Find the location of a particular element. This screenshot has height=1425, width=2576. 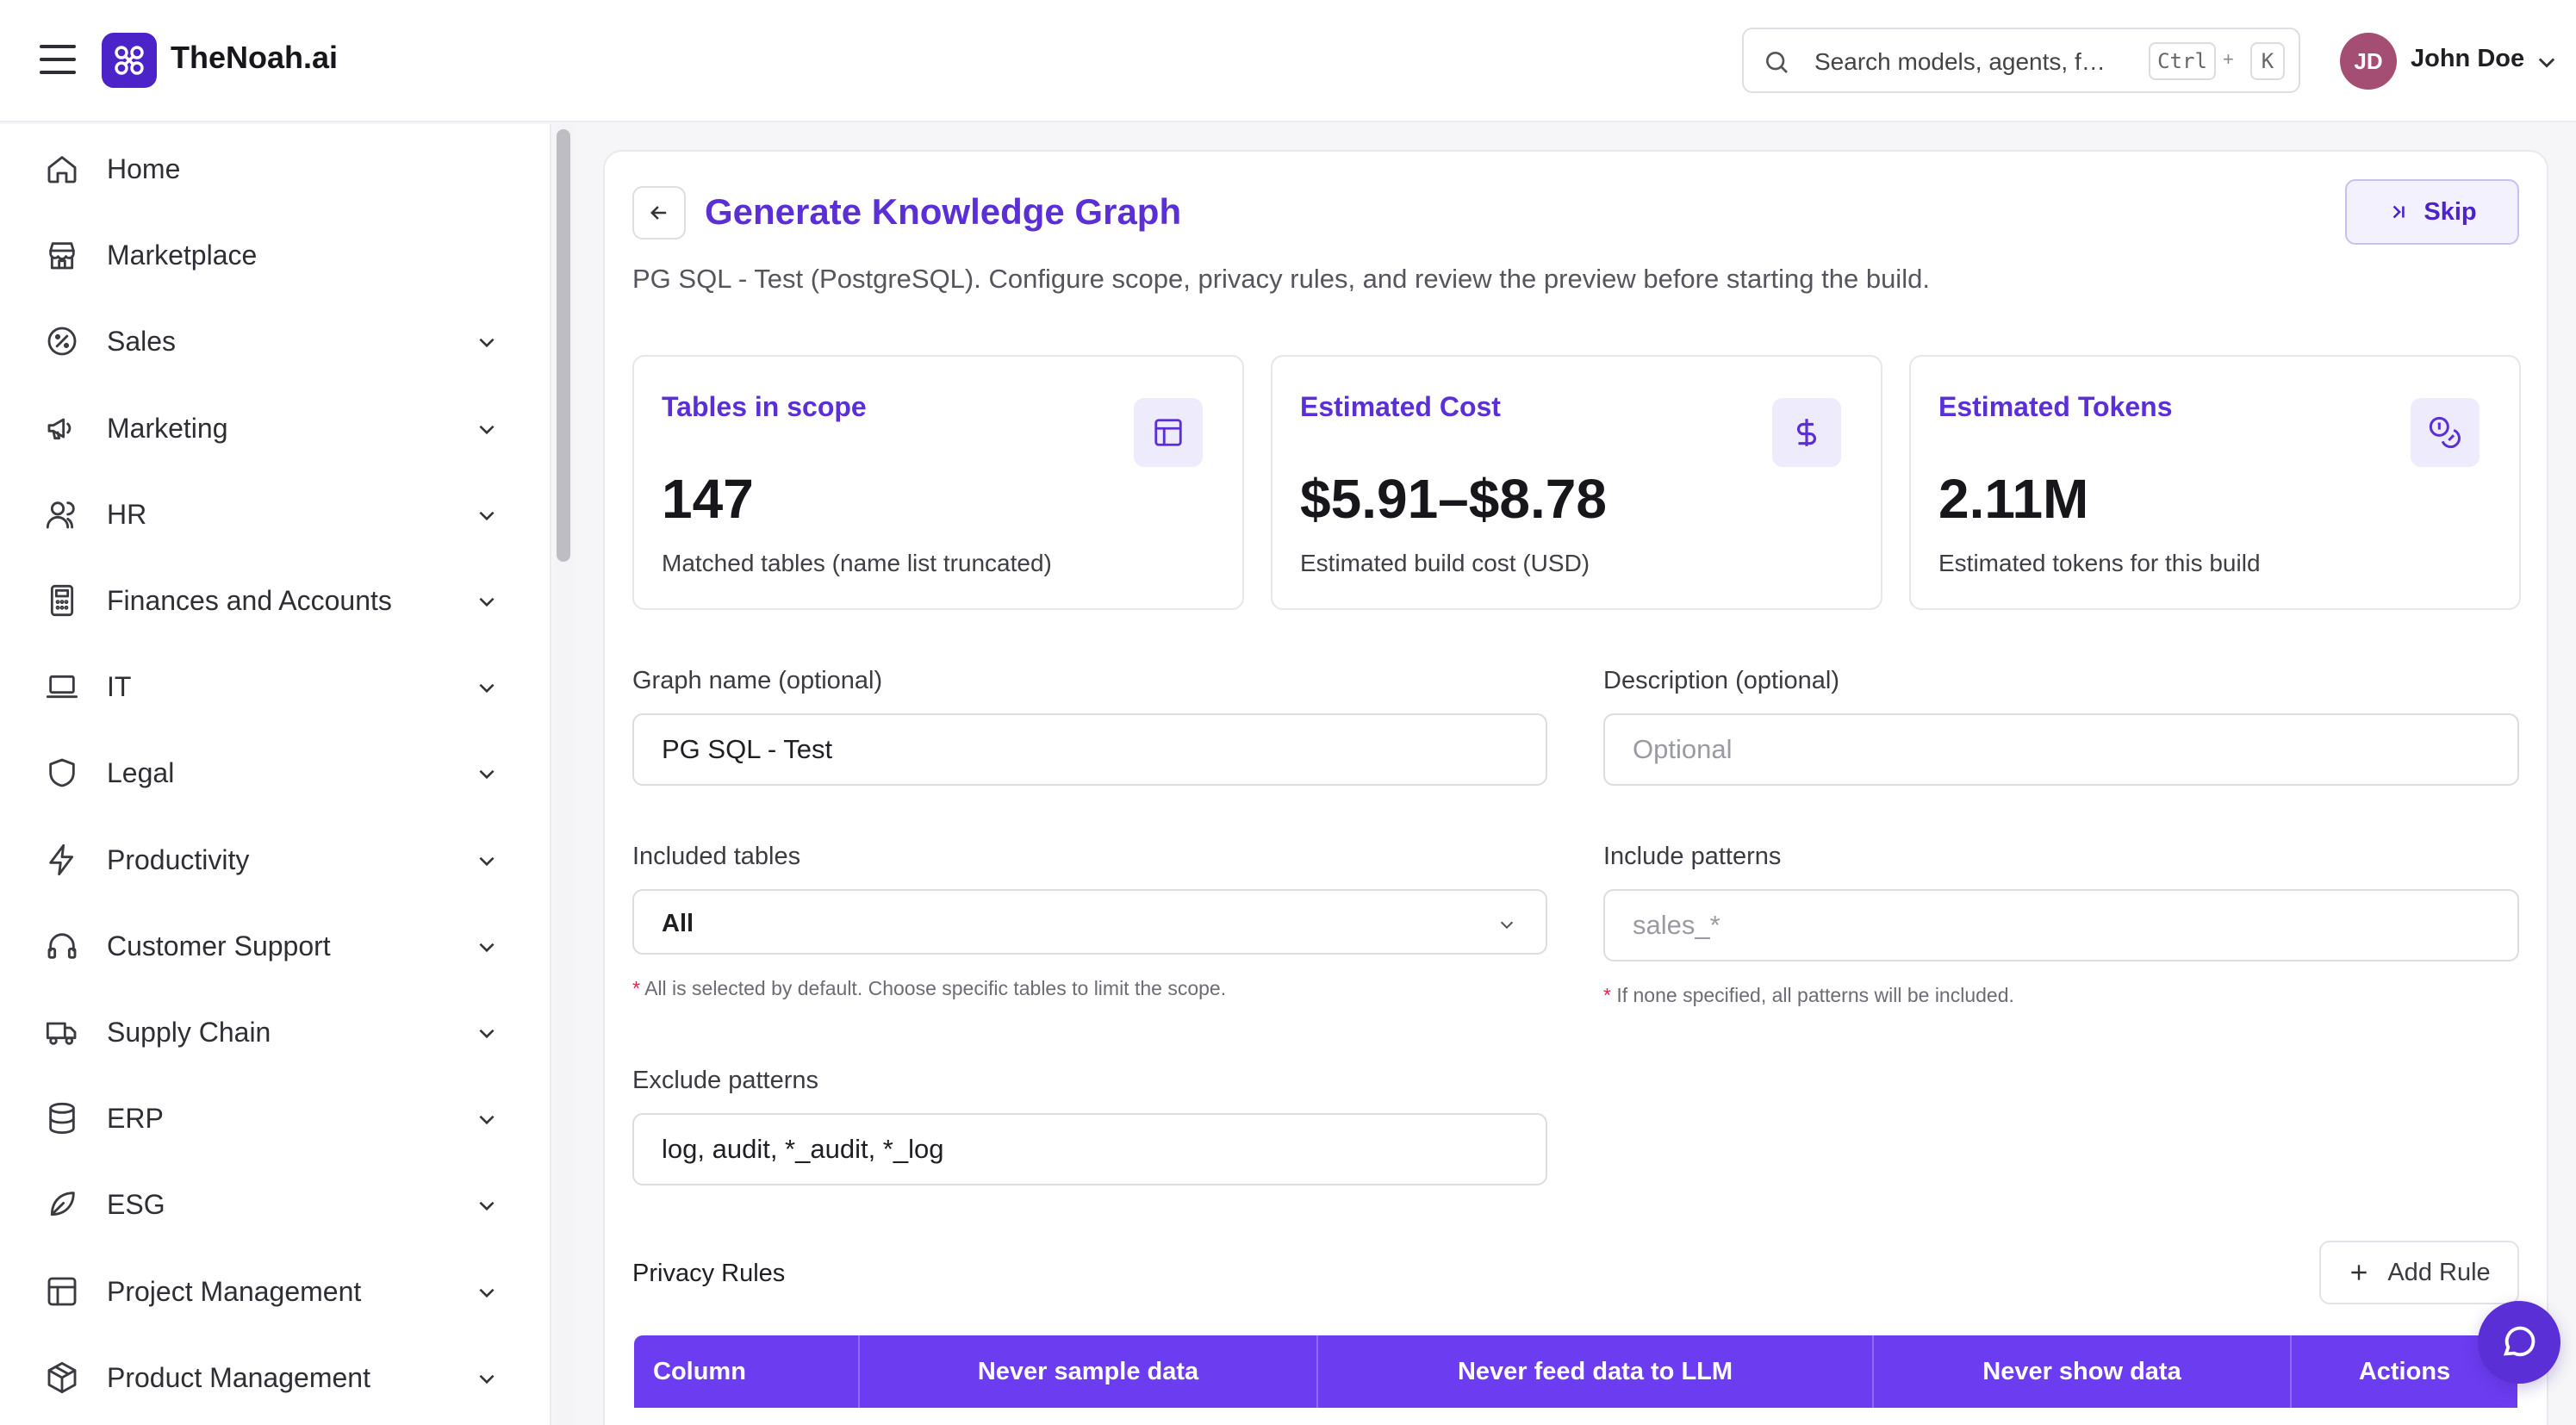

graph-name-label: Graph name (optional) is located at coordinates (757, 681).